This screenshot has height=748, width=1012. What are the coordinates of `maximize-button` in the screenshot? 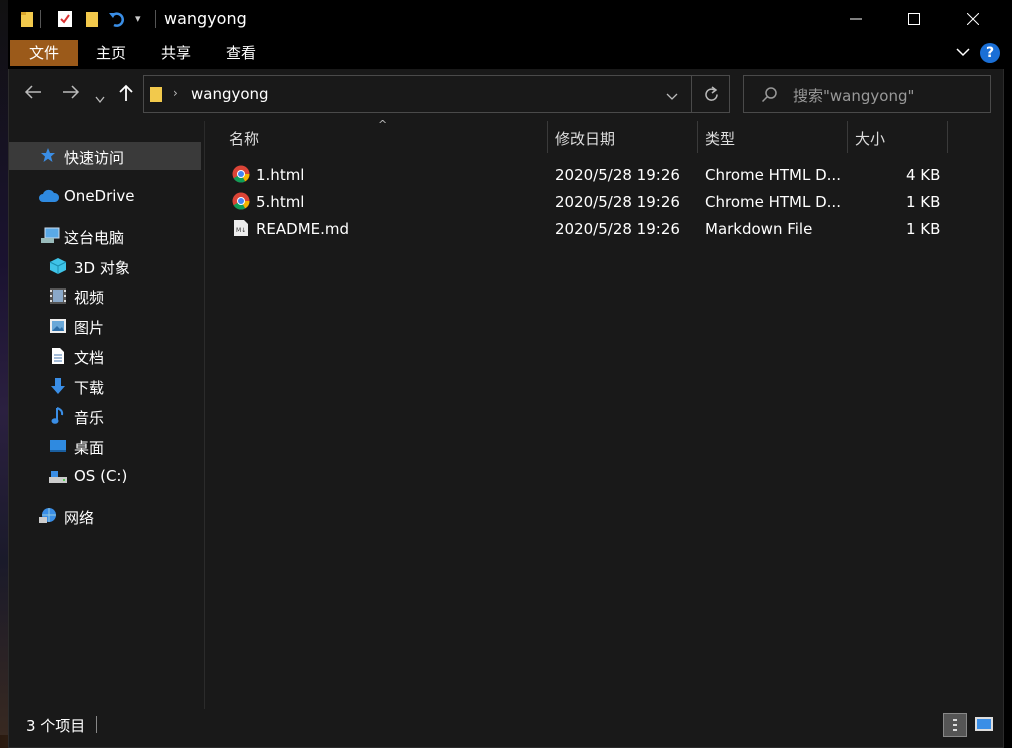 It's located at (914, 19).